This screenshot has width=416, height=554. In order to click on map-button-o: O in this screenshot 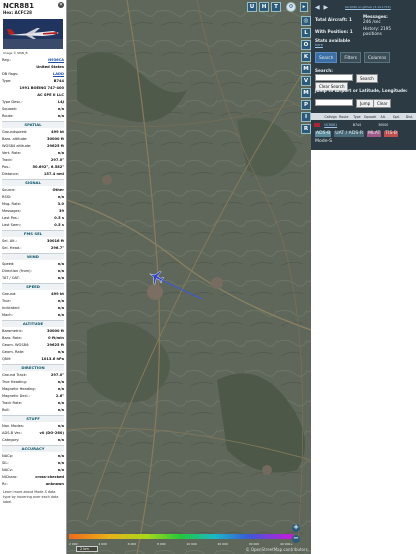, I will do `click(306, 45)`.